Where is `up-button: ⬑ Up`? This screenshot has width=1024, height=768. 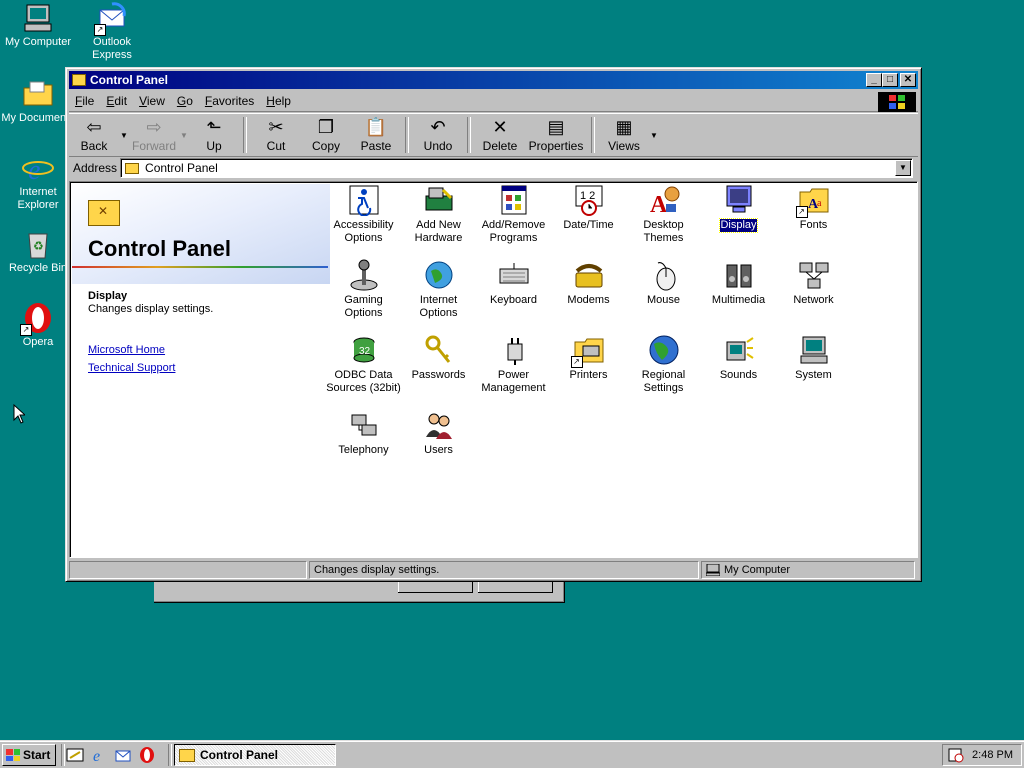 up-button: ⬑ Up is located at coordinates (214, 135).